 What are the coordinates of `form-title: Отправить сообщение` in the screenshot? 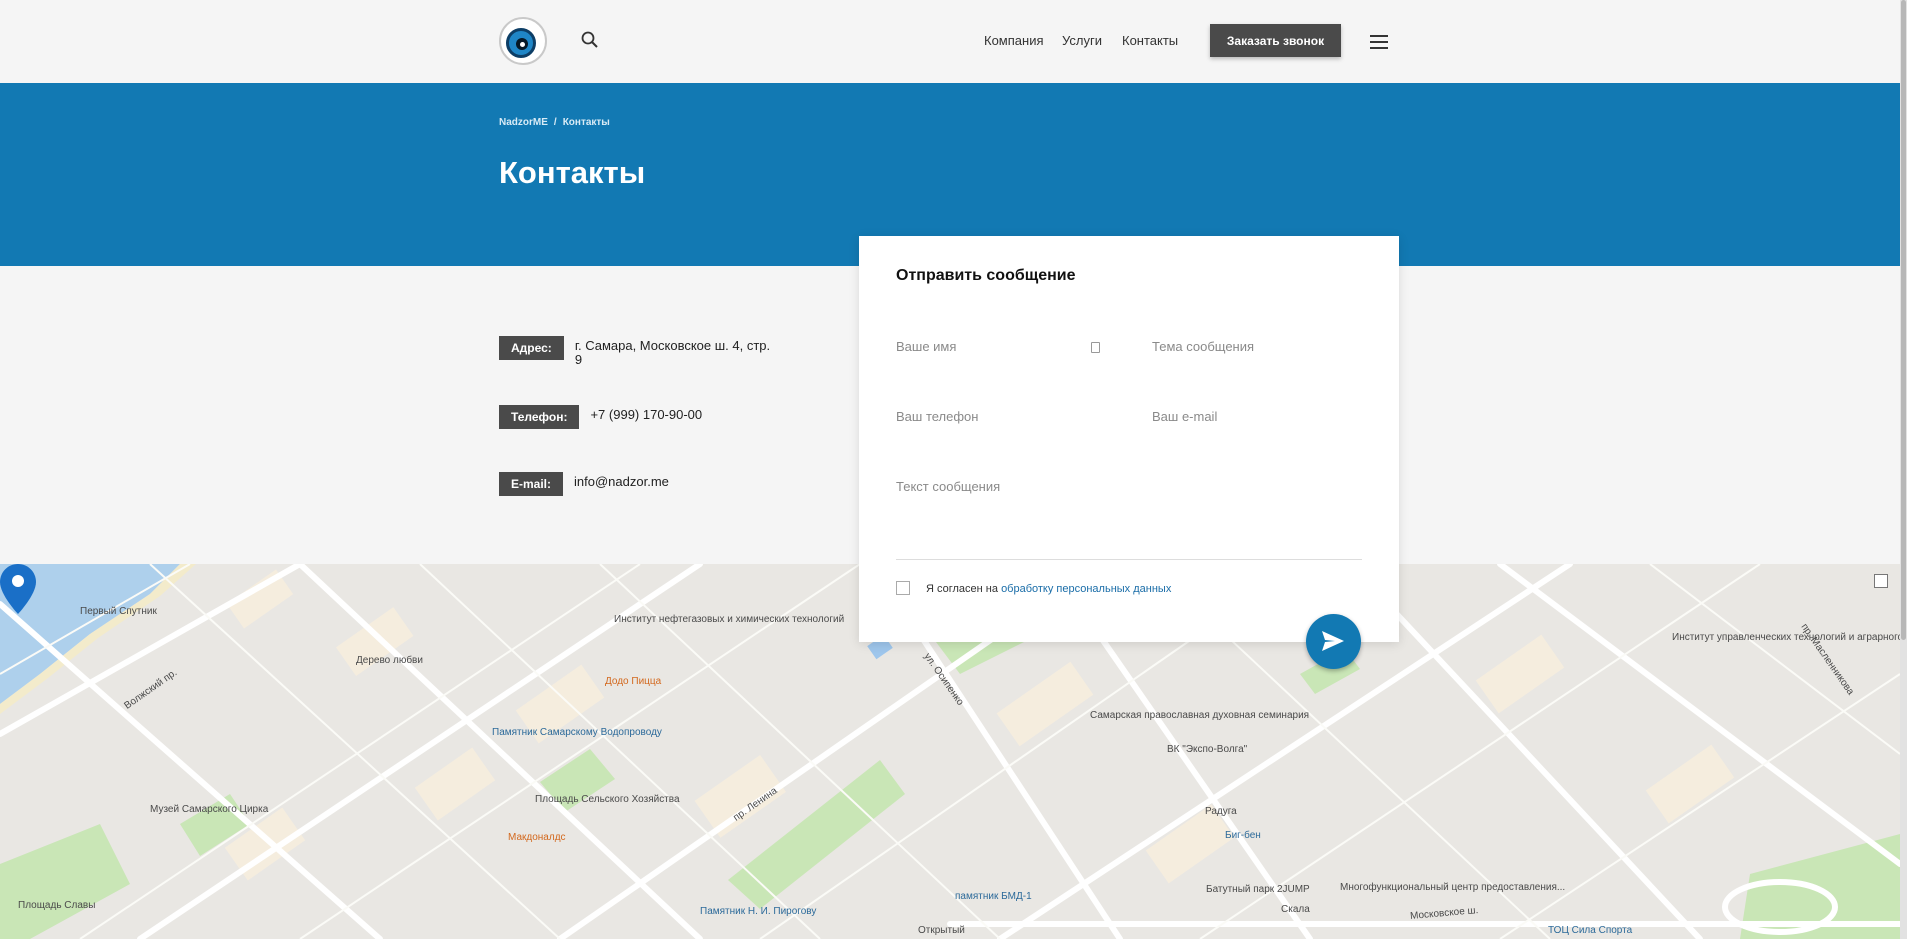 It's located at (986, 275).